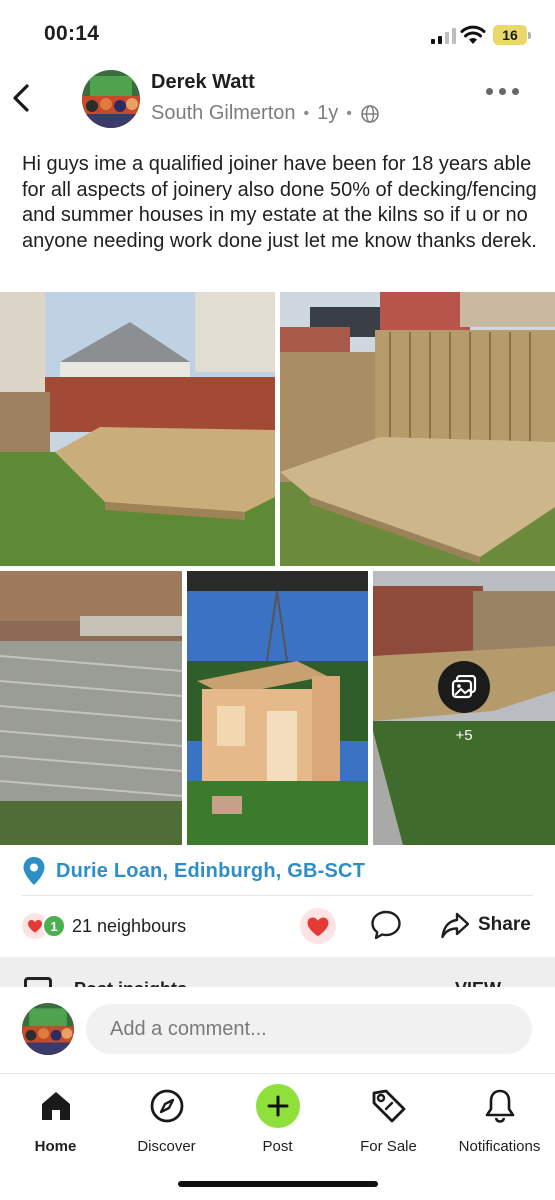 This screenshot has height=1200, width=555. What do you see at coordinates (130, 983) in the screenshot?
I see `insights-label: Post insights` at bounding box center [130, 983].